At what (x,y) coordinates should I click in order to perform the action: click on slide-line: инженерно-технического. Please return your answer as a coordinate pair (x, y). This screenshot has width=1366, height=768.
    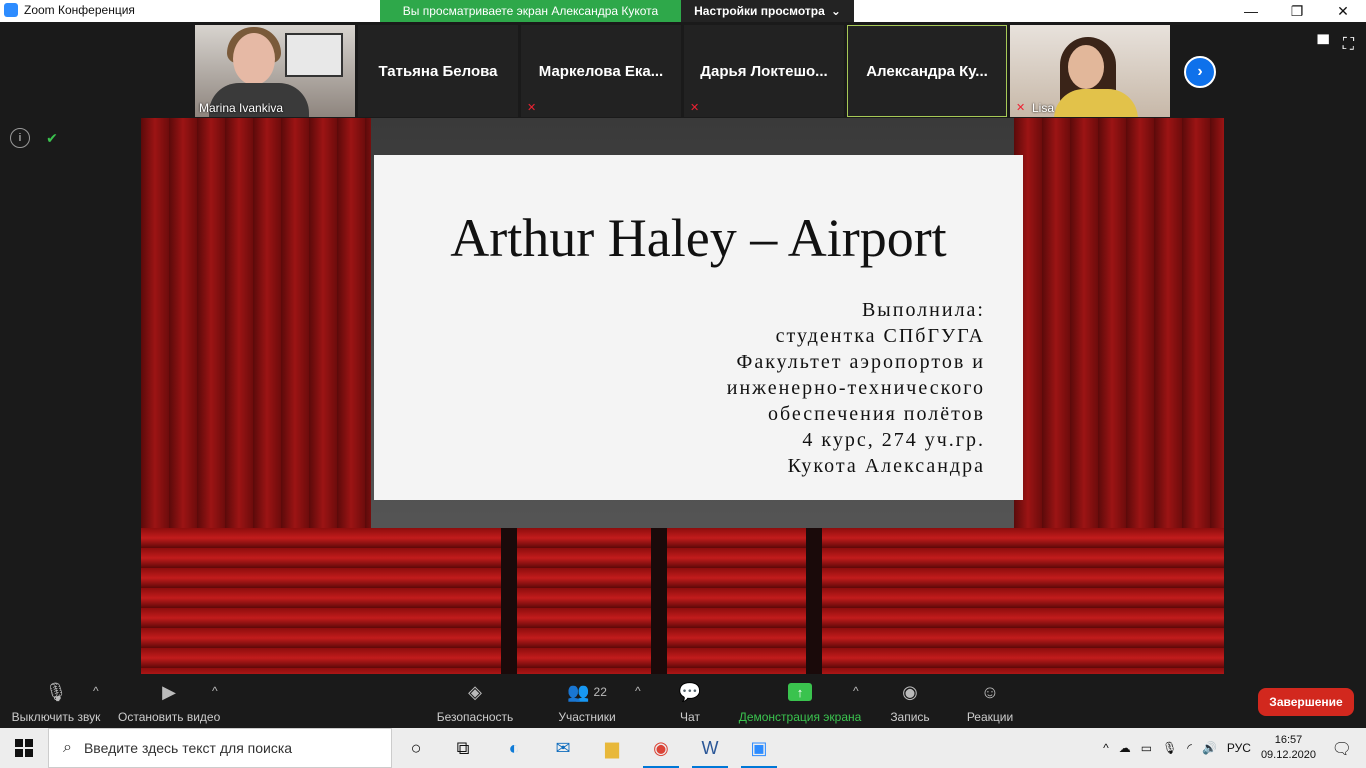
    Looking at the image, I should click on (855, 388).